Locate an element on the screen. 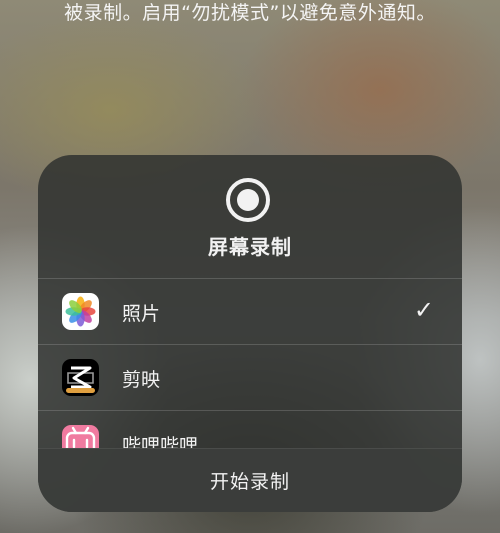 The width and height of the screenshot is (500, 533). recording-notice-text: 被录制。启用“勿扰模式”以避免意外通知。 is located at coordinates (250, 13).